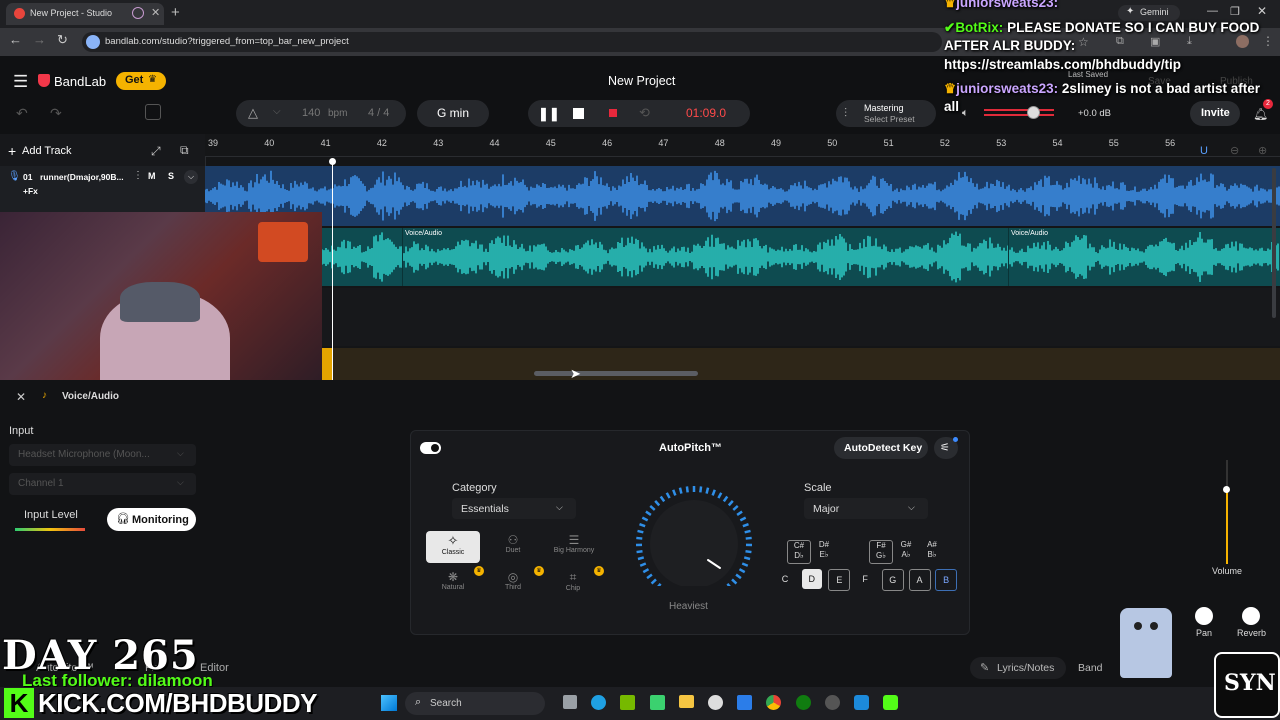  I want to click on natural-key: C, so click(785, 579).